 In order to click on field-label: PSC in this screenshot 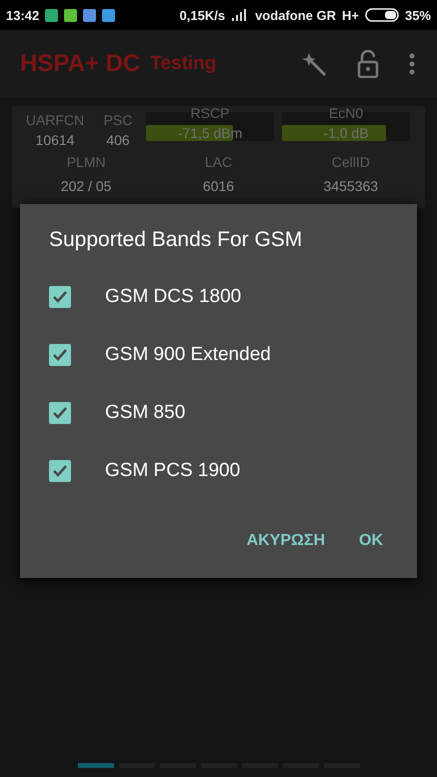, I will do `click(118, 120)`.